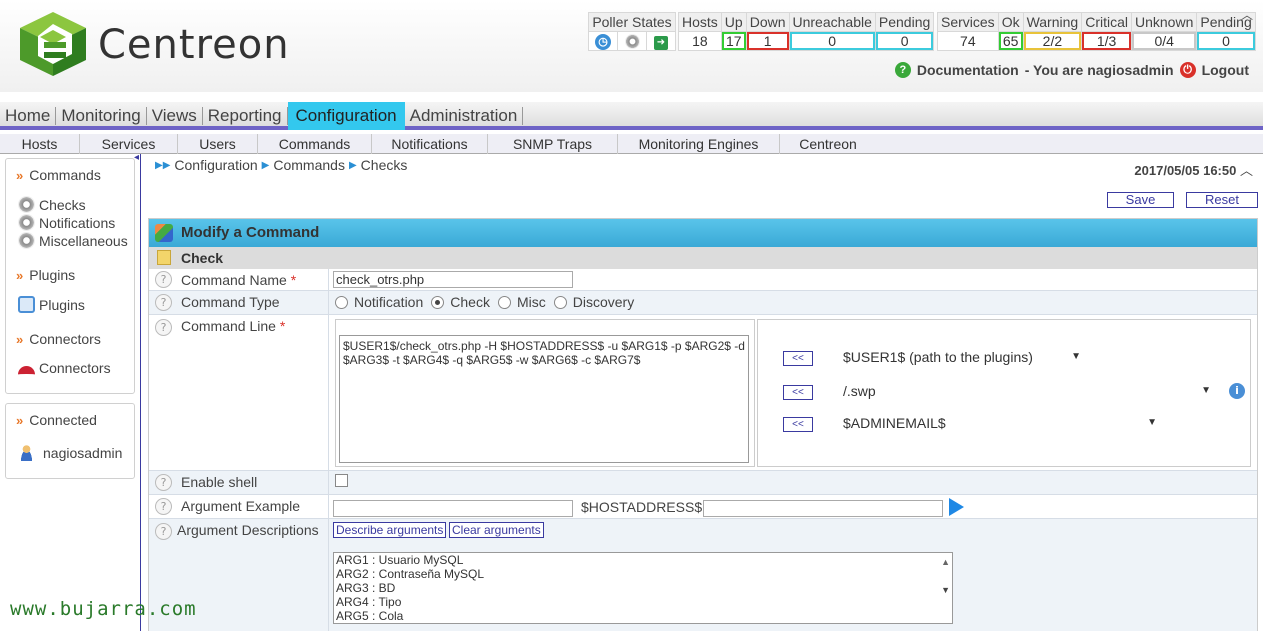  I want to click on submenu-commands: Commands, so click(315, 144).